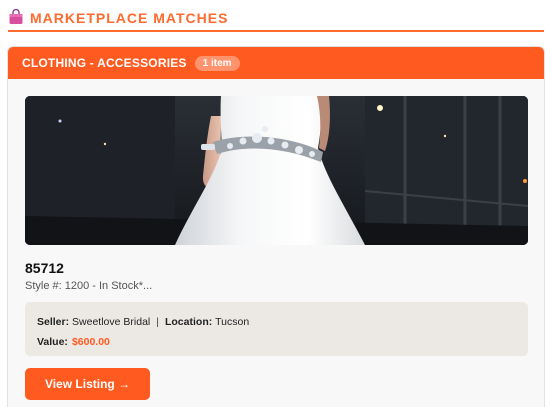 The image size is (550, 407). Describe the element at coordinates (276, 19) in the screenshot. I see `section-header: MARKETPLACE MATCHES` at that location.